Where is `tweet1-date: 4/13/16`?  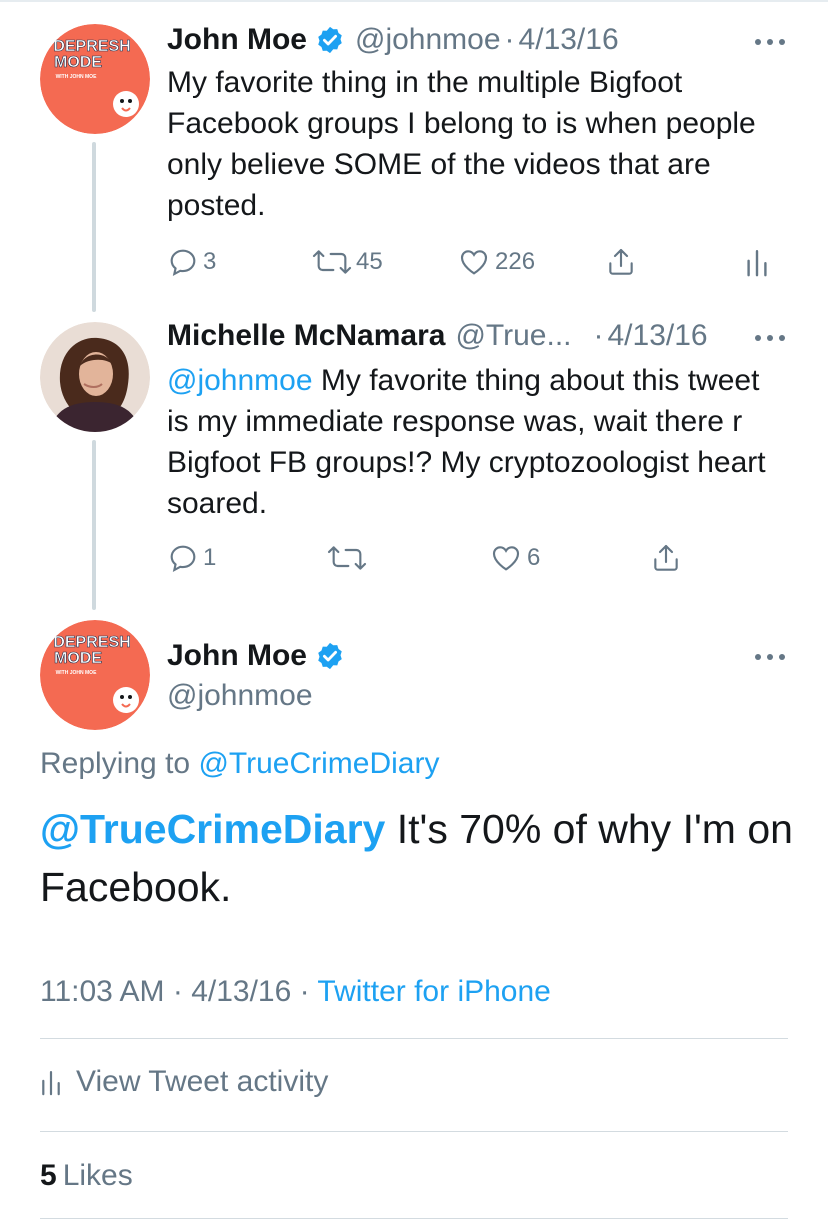 tweet1-date: 4/13/16 is located at coordinates (569, 40).